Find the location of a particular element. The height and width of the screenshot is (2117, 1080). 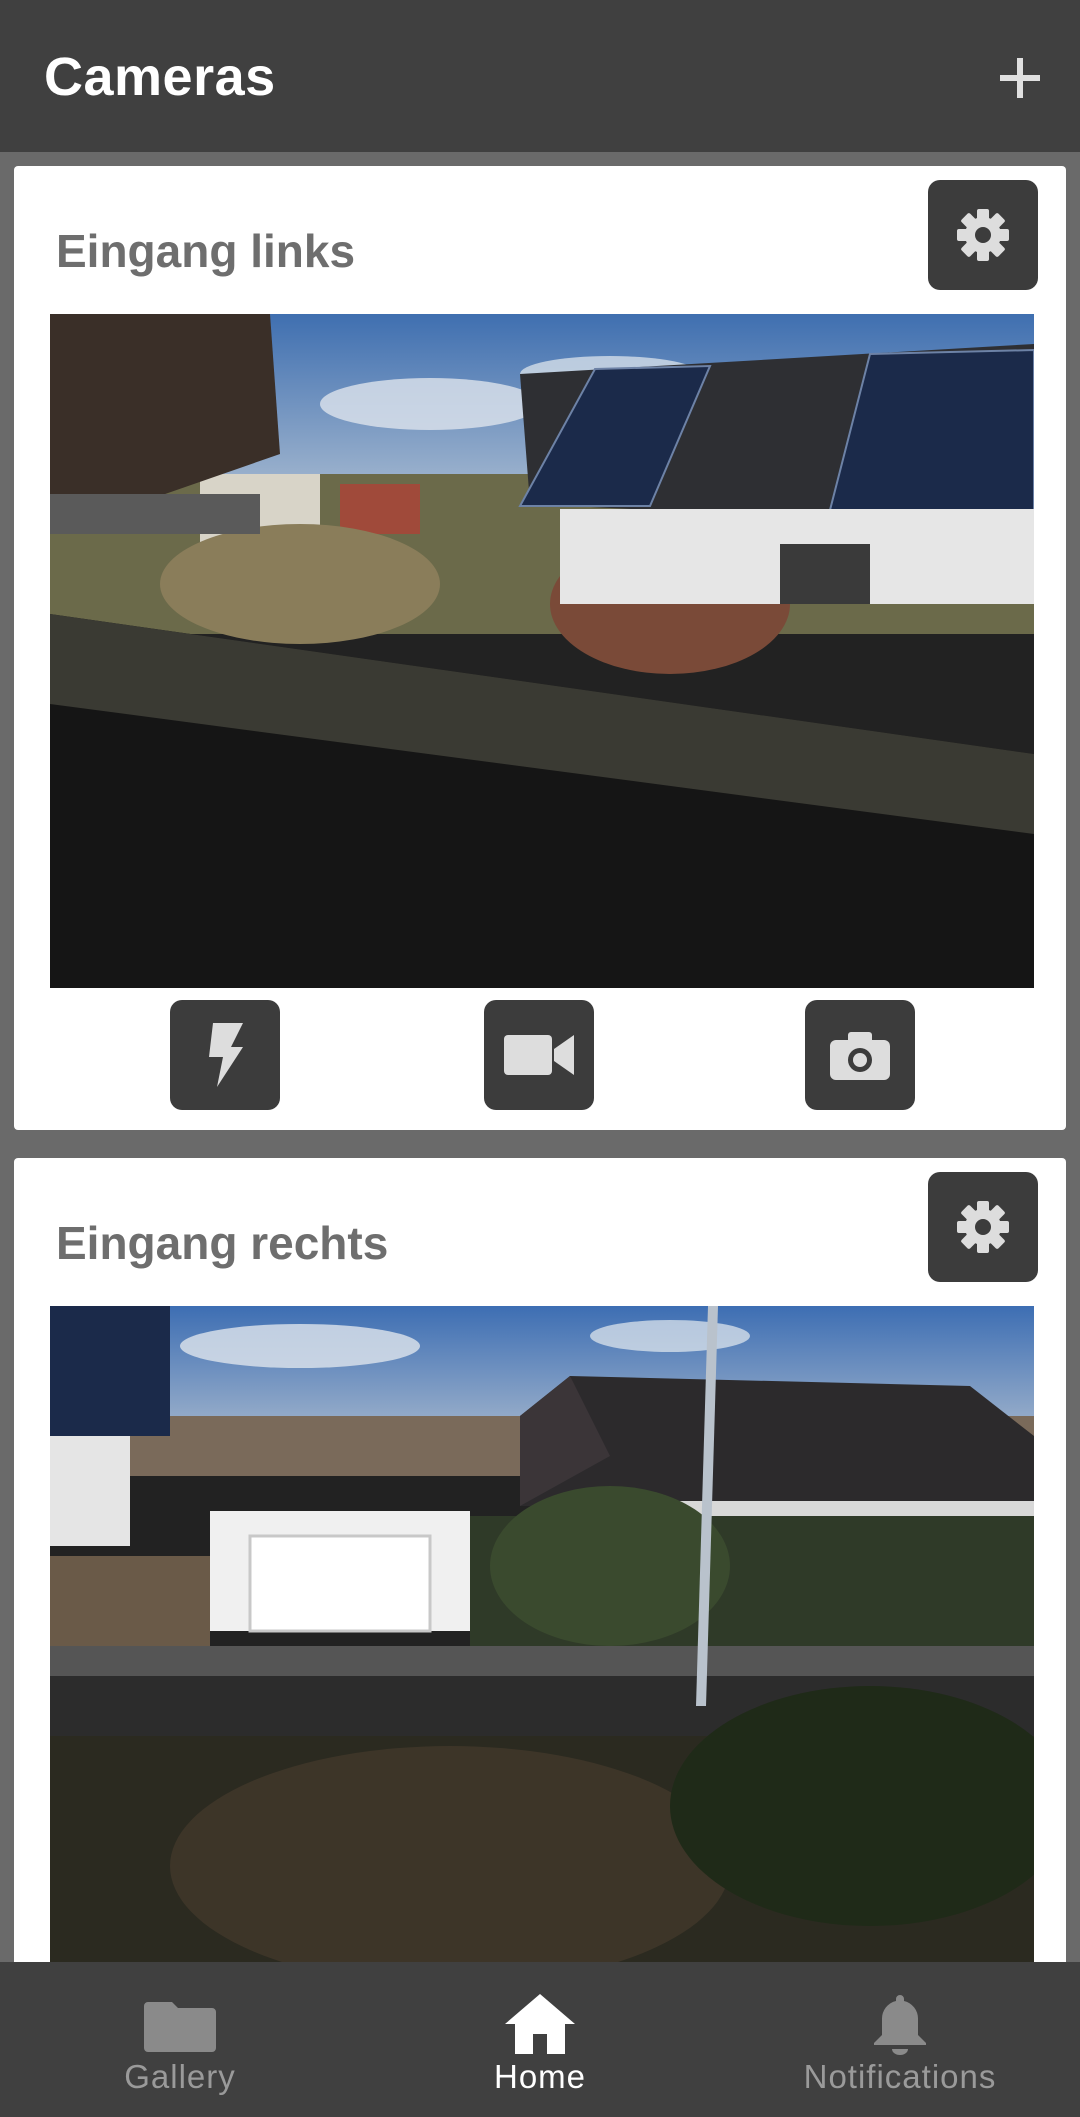

folder-icon is located at coordinates (180, 2027).